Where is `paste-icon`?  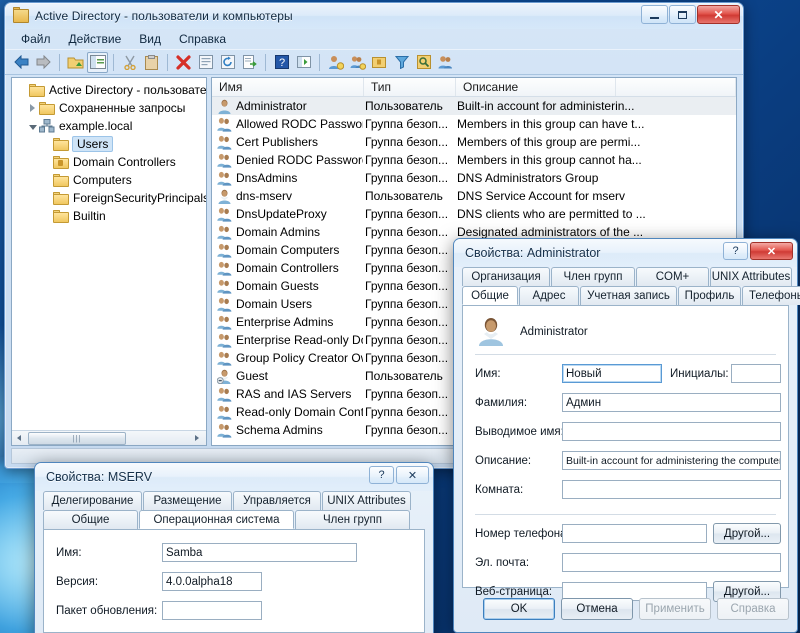
paste-icon is located at coordinates (151, 62).